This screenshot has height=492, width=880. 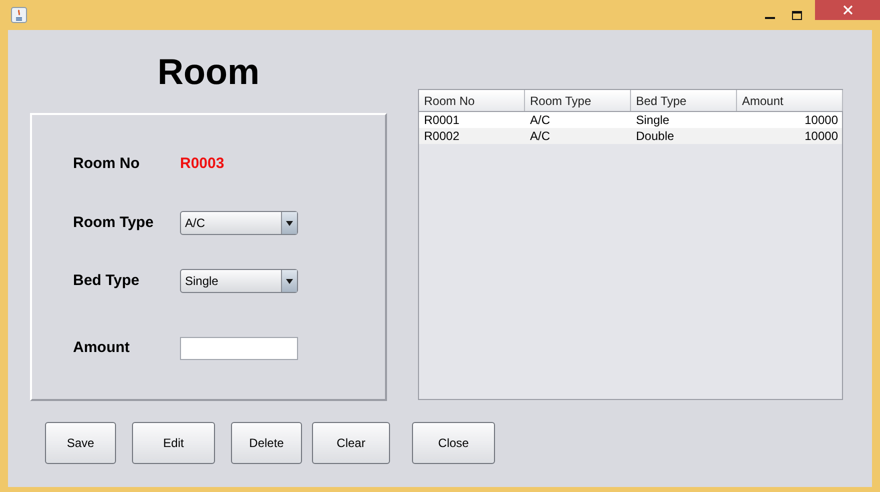 I want to click on close-icon, so click(x=847, y=10).